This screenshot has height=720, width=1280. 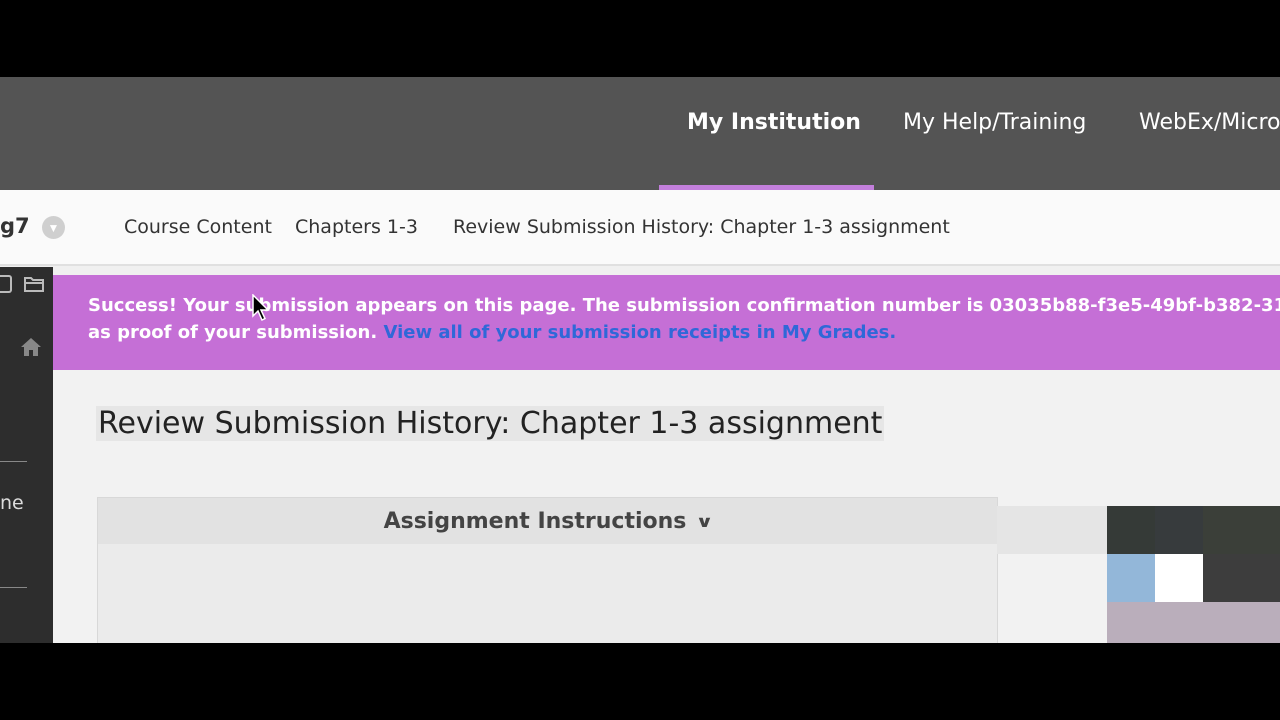 What do you see at coordinates (15, 226) in the screenshot?
I see `course-name: g7` at bounding box center [15, 226].